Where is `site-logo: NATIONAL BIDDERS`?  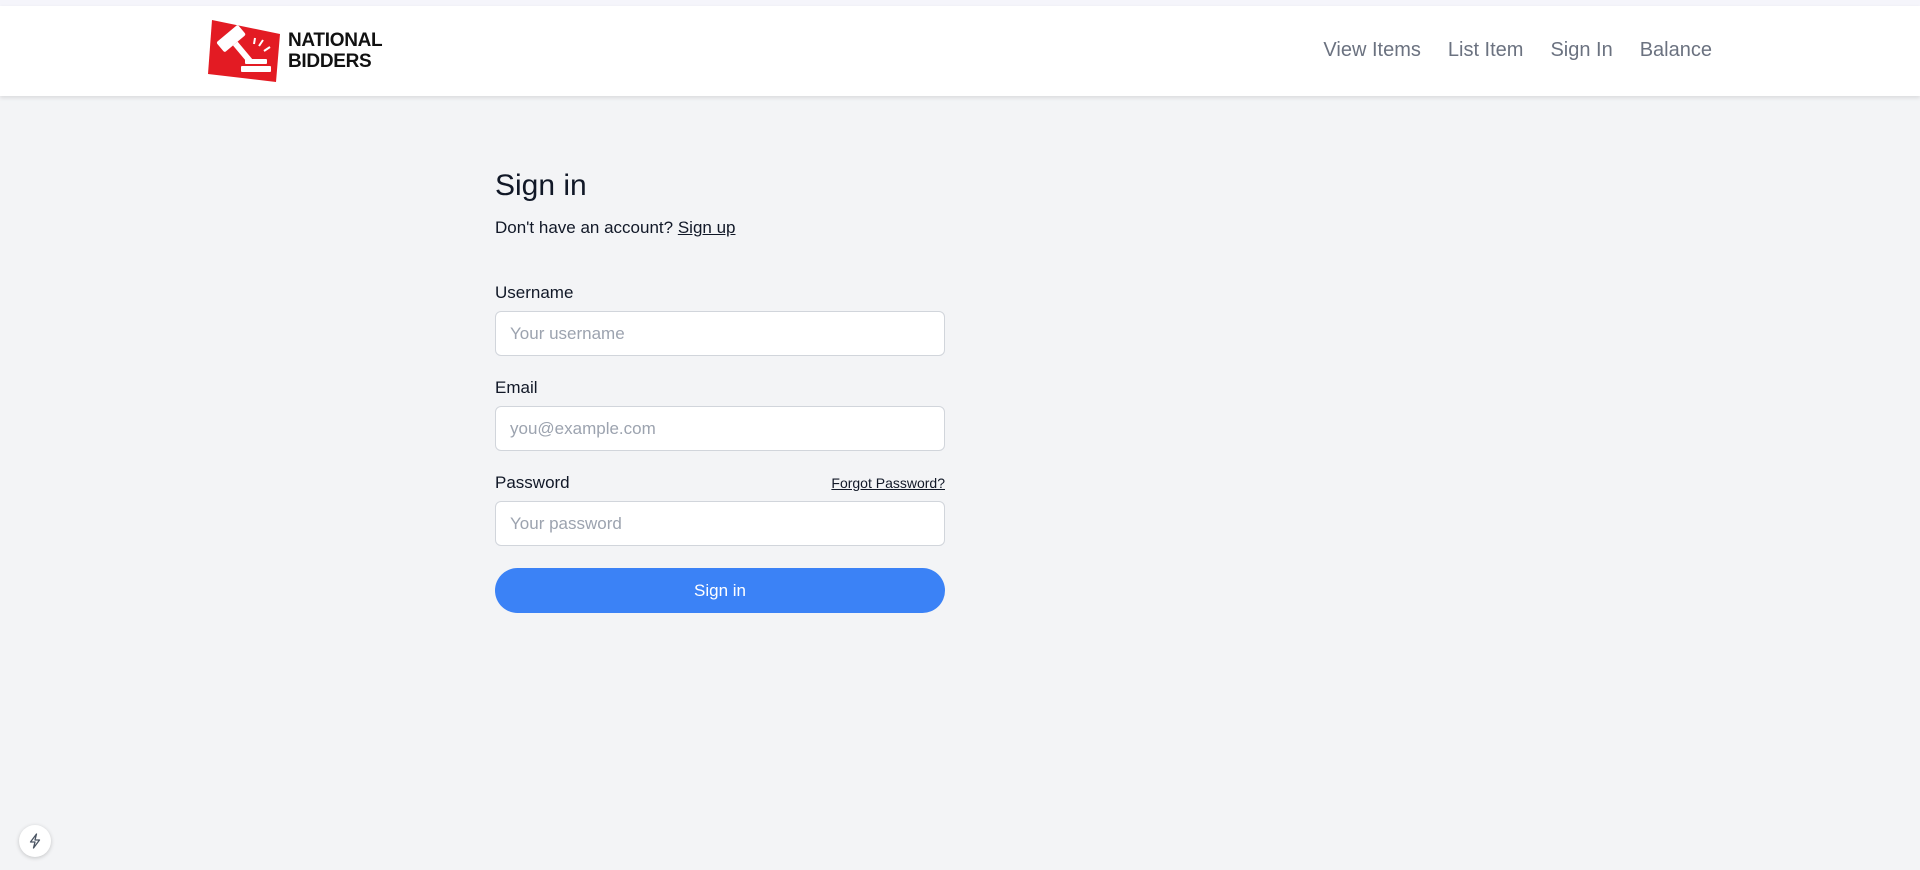 site-logo: NATIONAL BIDDERS is located at coordinates (295, 51).